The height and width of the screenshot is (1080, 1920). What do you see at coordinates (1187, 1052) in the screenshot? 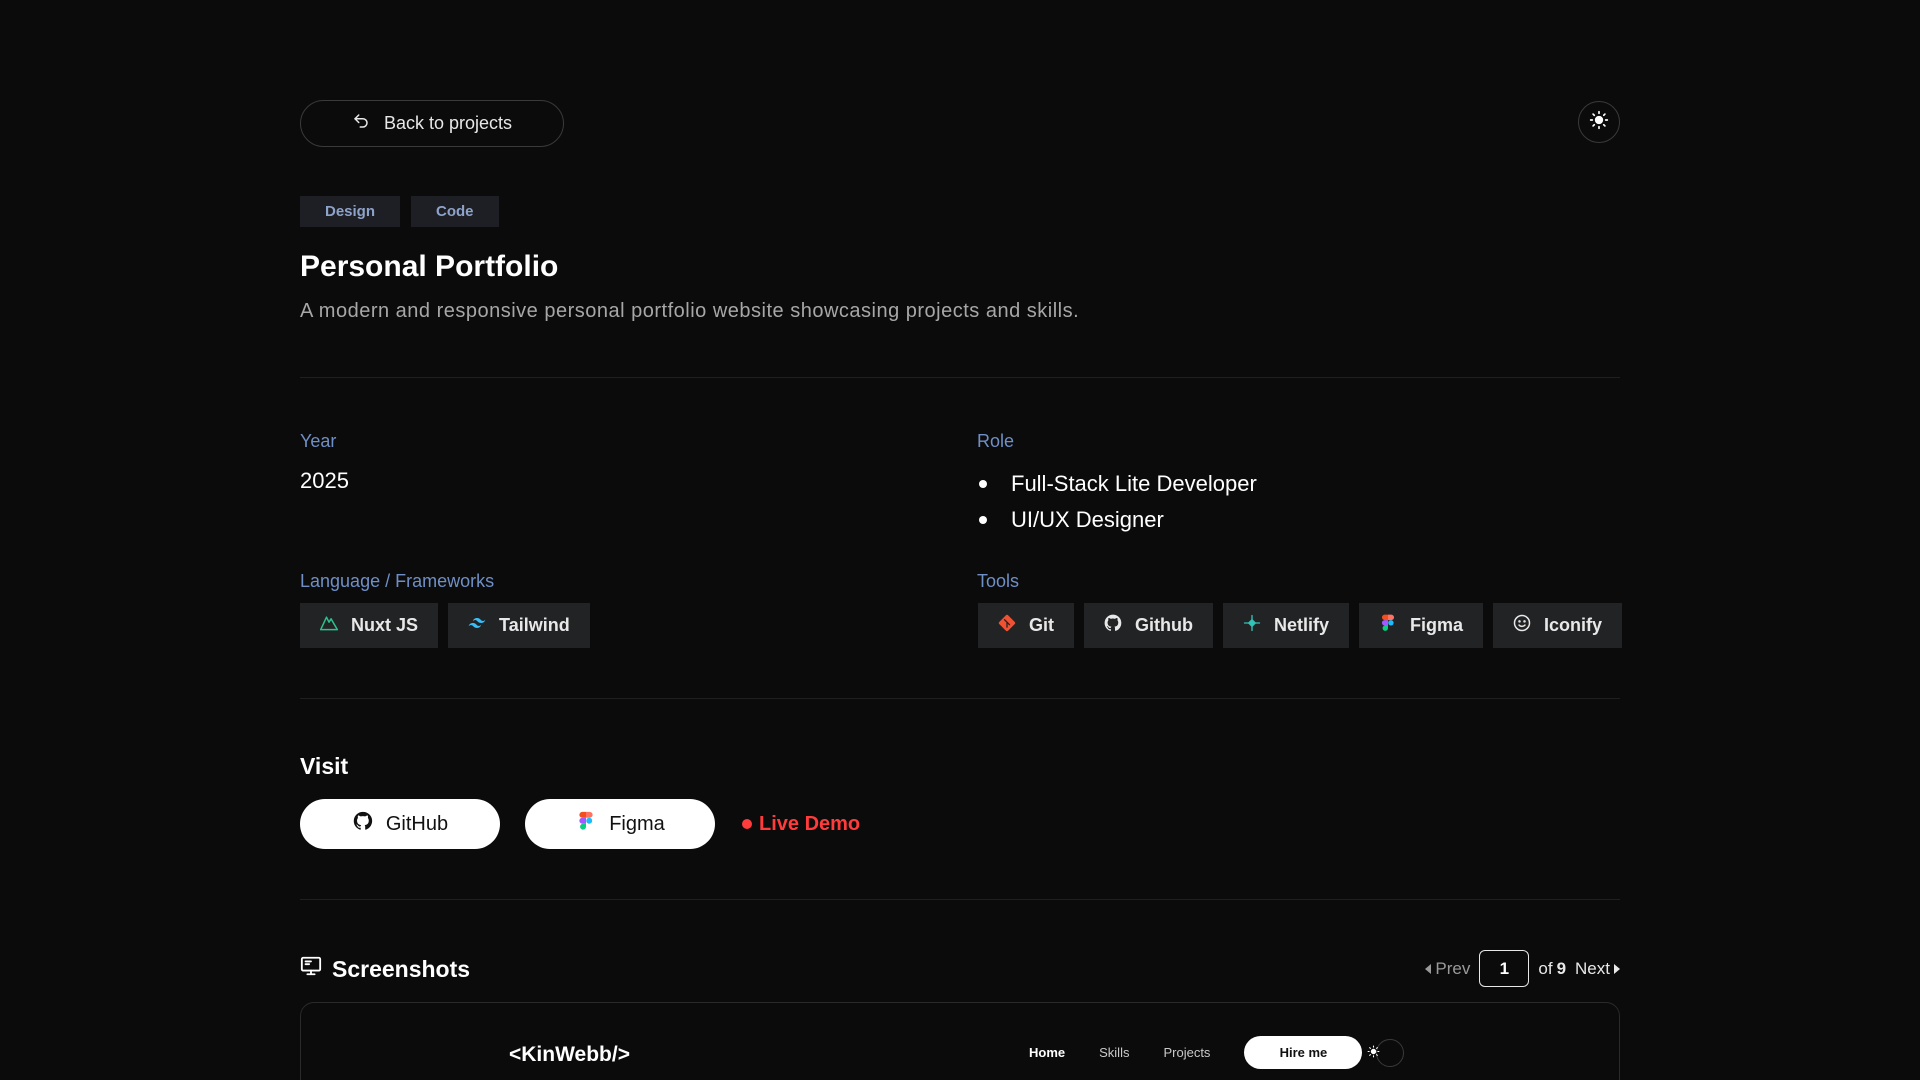
I see `preview-nav-projects: Projects` at bounding box center [1187, 1052].